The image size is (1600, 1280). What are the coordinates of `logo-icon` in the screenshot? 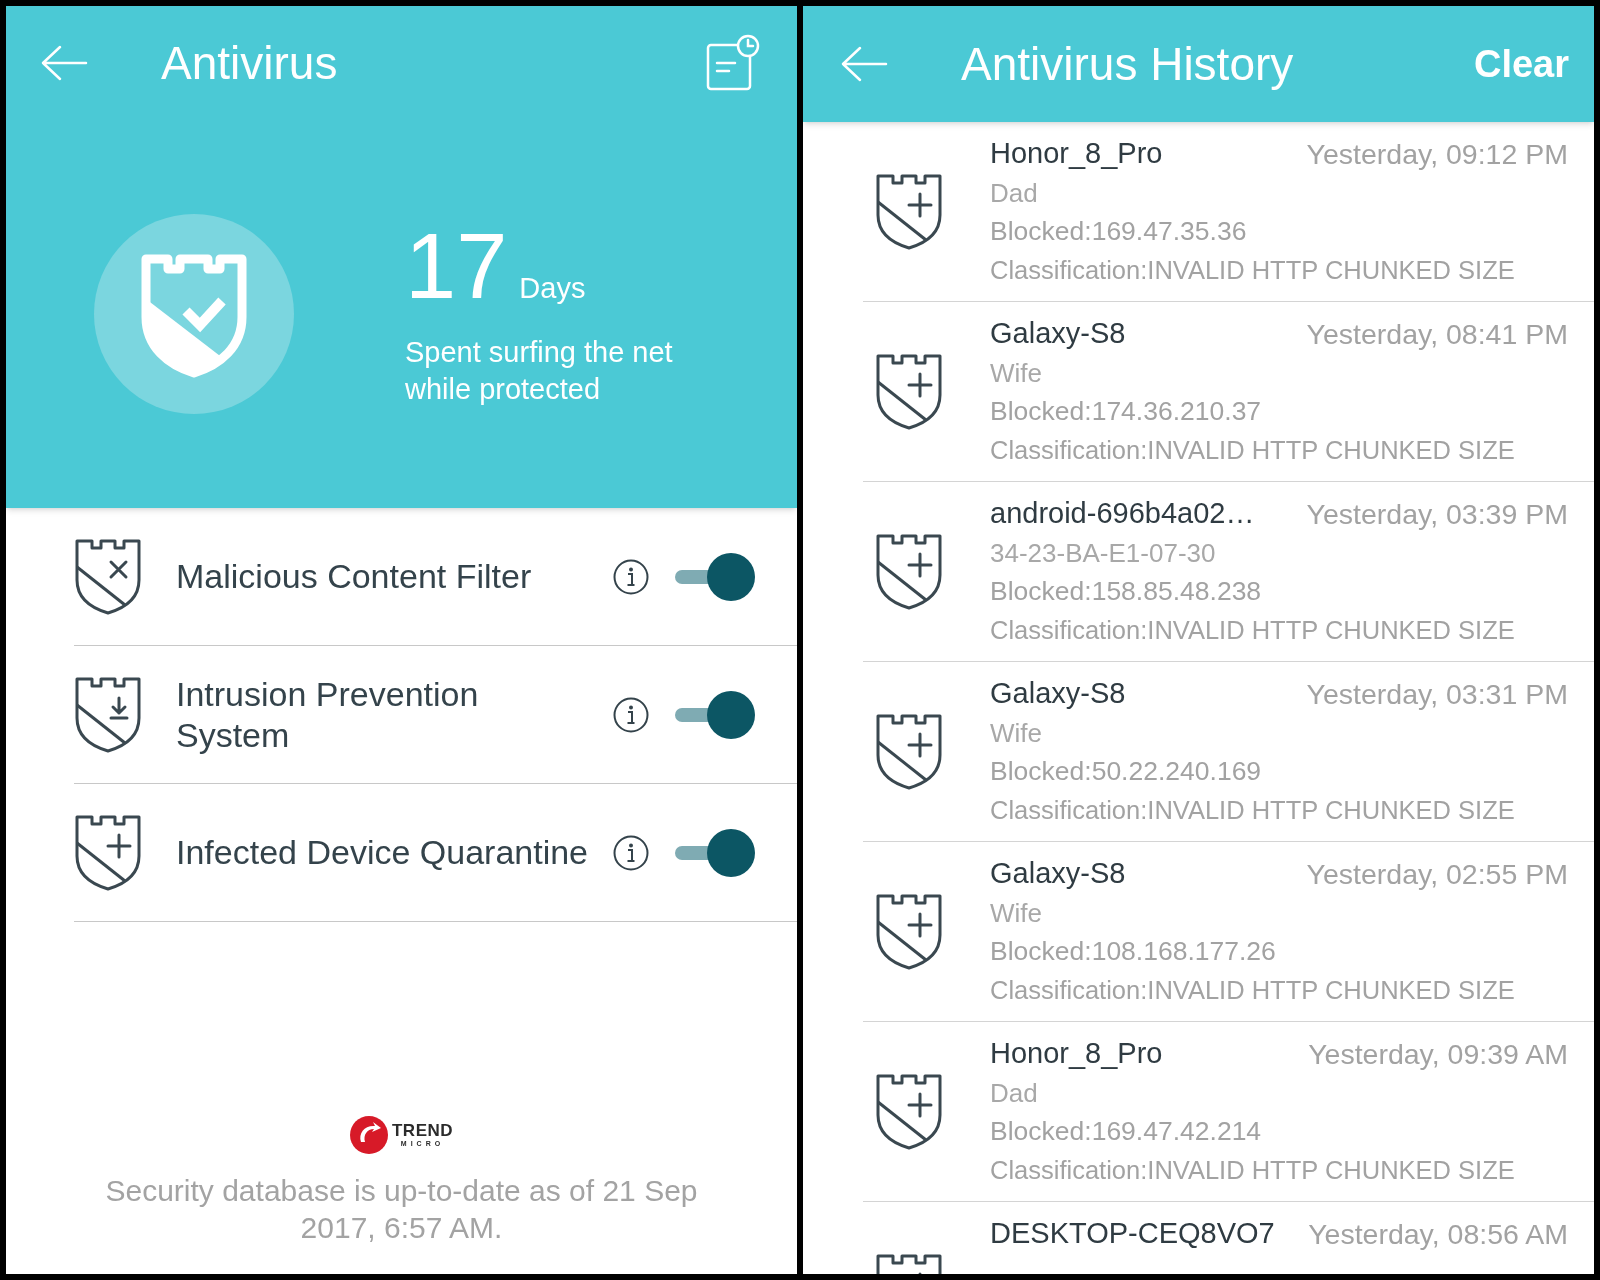 It's located at (368, 1135).